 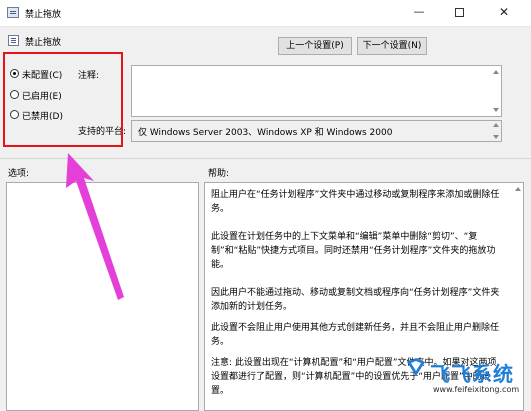 What do you see at coordinates (13, 12) in the screenshot?
I see `policy-window-icon` at bounding box center [13, 12].